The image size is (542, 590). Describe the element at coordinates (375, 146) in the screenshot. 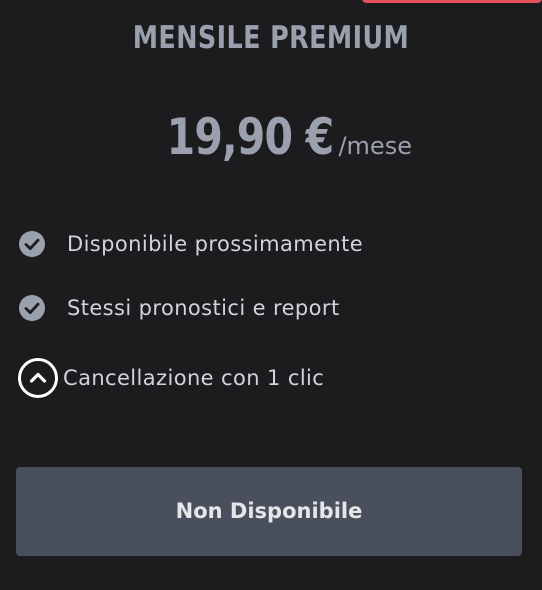

I see `price-period: /mese` at that location.